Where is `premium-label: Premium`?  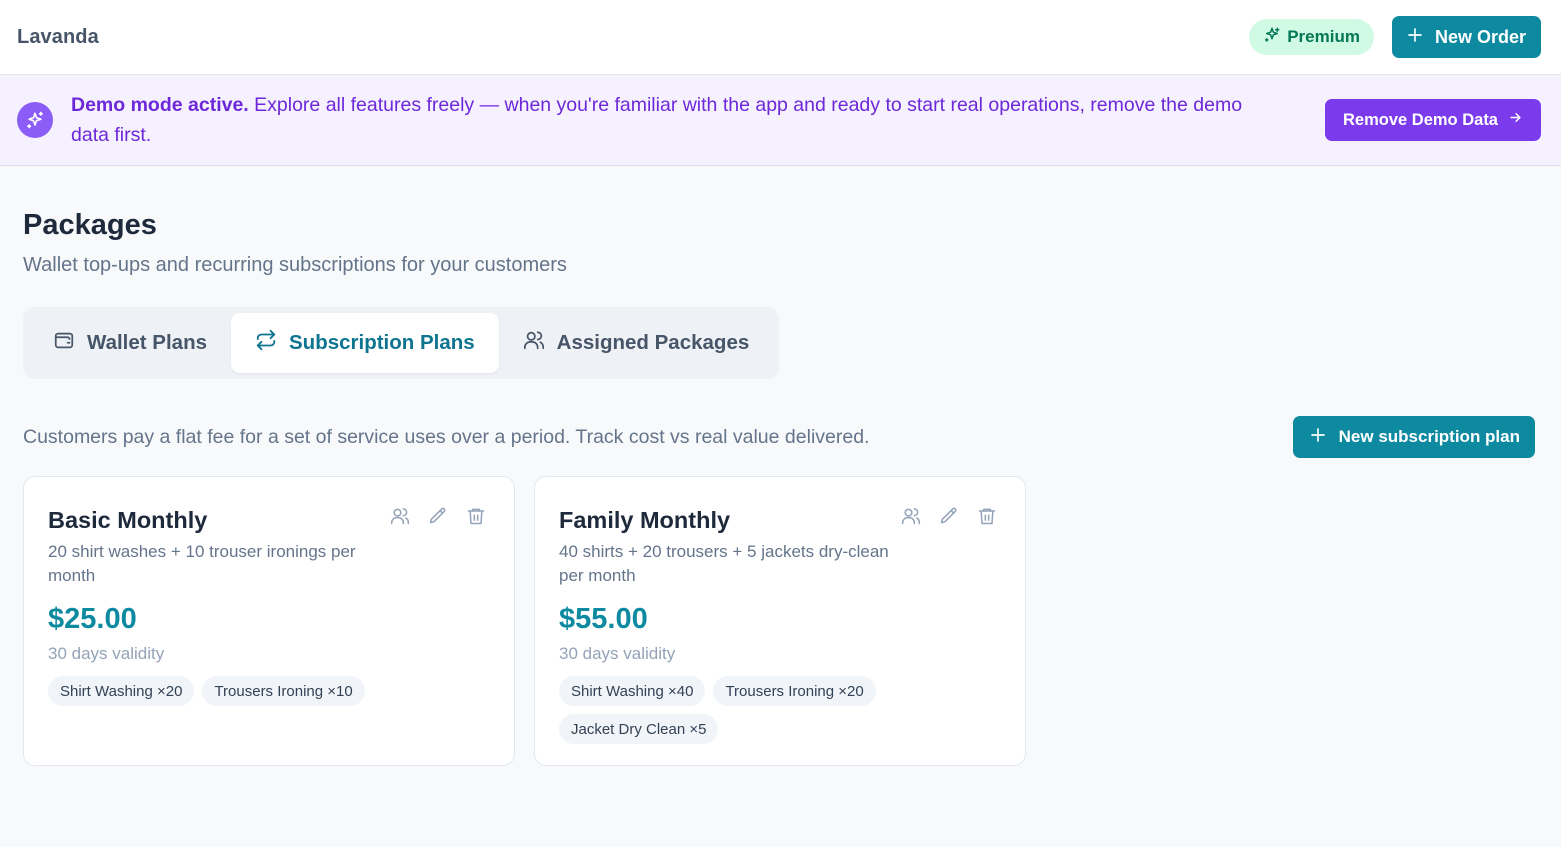
premium-label: Premium is located at coordinates (1323, 36).